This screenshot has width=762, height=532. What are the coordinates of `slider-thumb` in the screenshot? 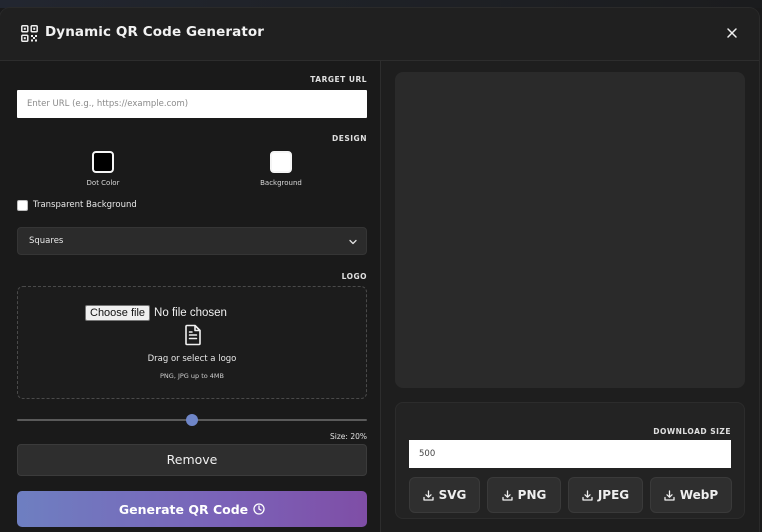 It's located at (192, 420).